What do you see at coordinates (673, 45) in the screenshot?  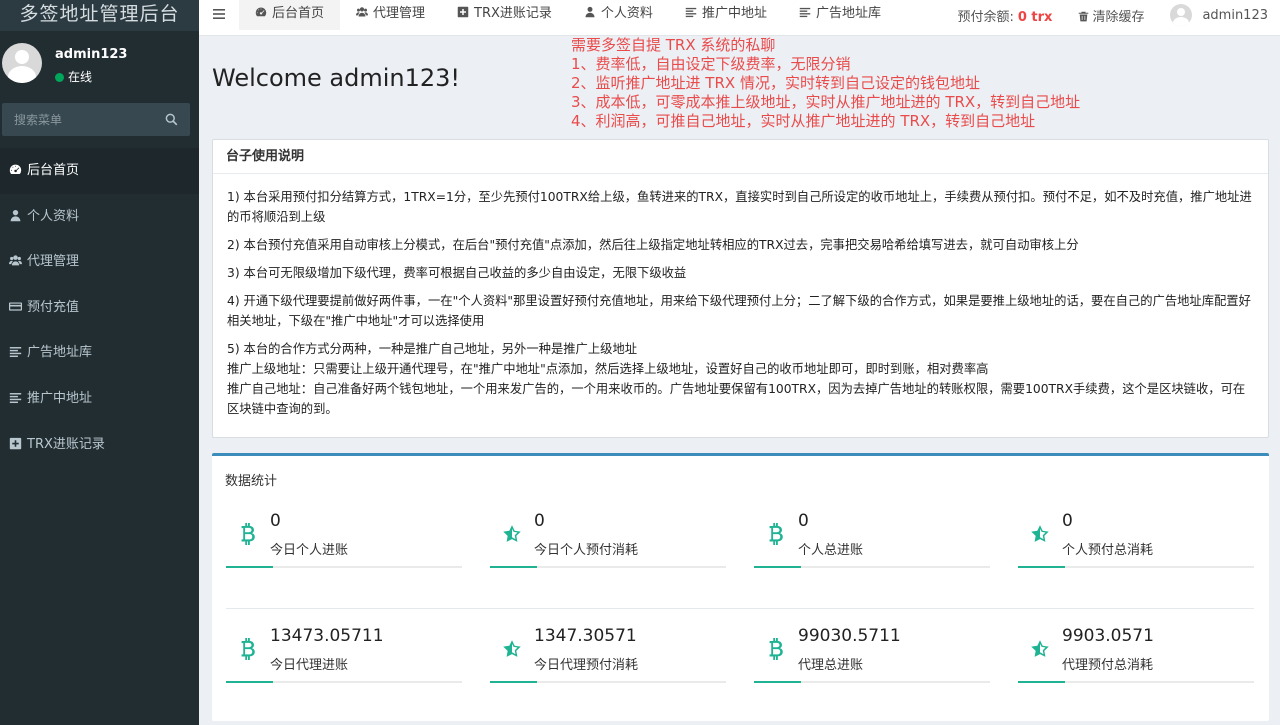 I see `promo-note: 需要多签自提 TRX 系统的私聊` at bounding box center [673, 45].